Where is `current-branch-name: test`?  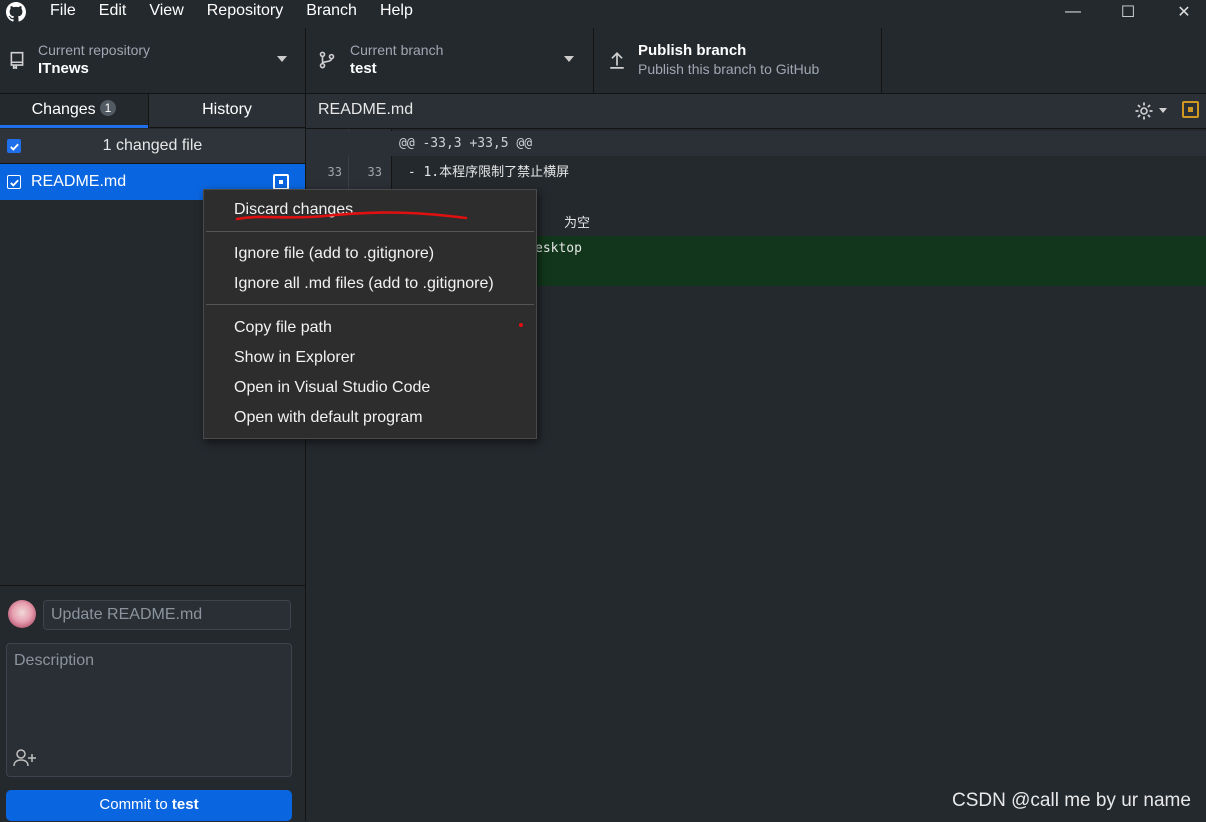 current-branch-name: test is located at coordinates (363, 68).